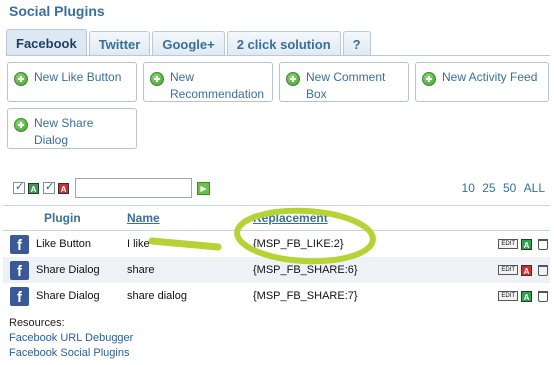 This screenshot has height=365, width=554. I want to click on row-replacement: {MSP_FB_SHARE:7}, so click(305, 296).